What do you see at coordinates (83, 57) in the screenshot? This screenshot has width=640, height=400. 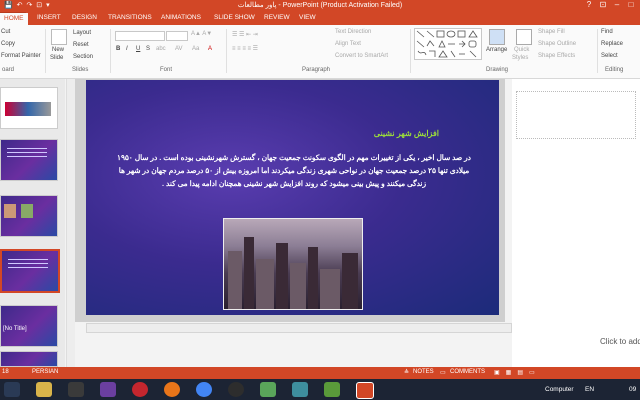 I see `section-button: Section` at bounding box center [83, 57].